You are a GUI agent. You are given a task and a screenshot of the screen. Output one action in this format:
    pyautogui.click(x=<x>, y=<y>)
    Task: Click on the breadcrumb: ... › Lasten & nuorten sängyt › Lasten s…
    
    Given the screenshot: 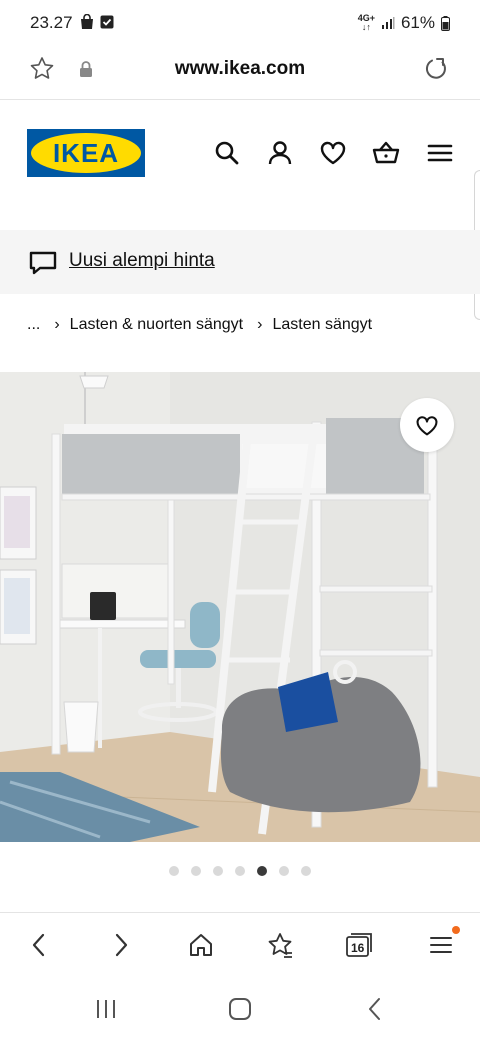 What is the action you would take?
    pyautogui.click(x=199, y=325)
    